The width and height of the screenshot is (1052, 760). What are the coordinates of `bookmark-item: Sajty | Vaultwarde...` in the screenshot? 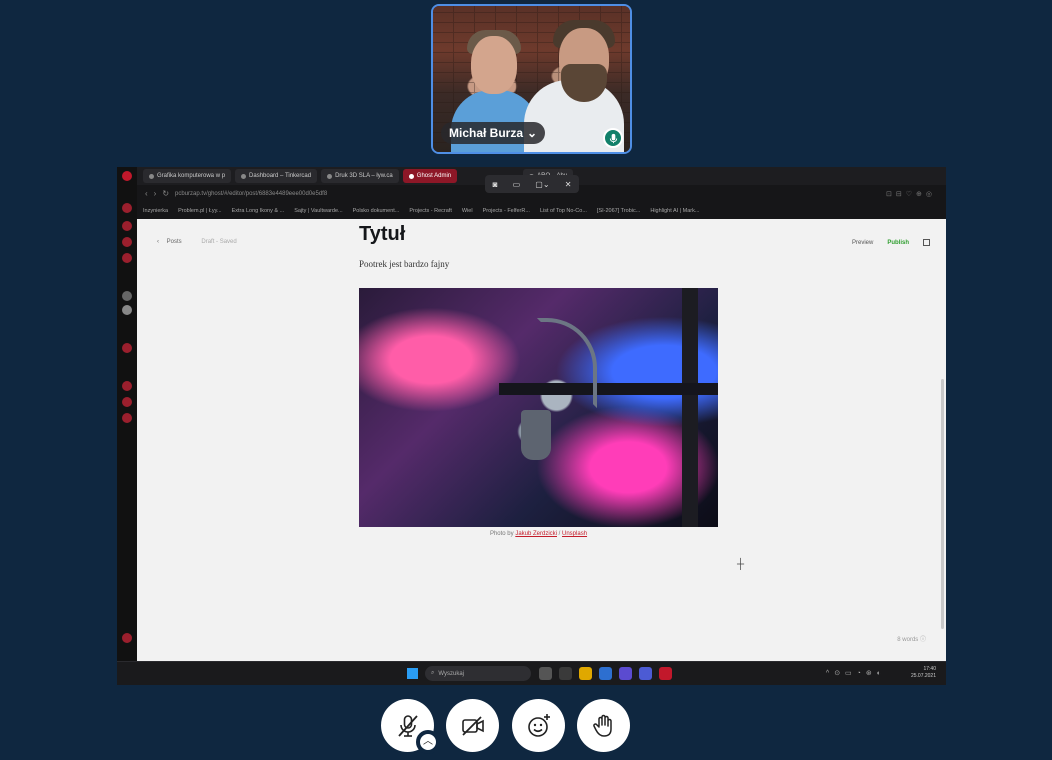 It's located at (318, 211).